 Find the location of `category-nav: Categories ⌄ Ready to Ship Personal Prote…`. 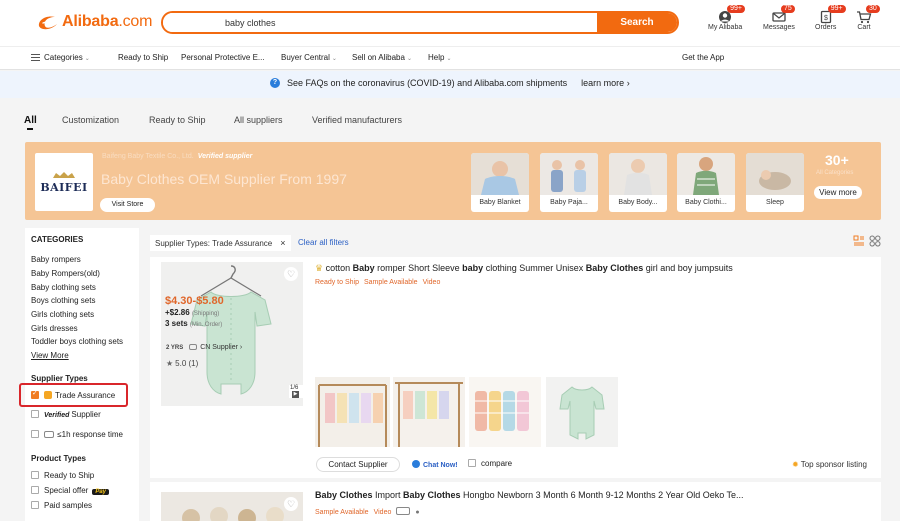

category-nav: Categories ⌄ Ready to Ship Personal Prote… is located at coordinates (450, 58).